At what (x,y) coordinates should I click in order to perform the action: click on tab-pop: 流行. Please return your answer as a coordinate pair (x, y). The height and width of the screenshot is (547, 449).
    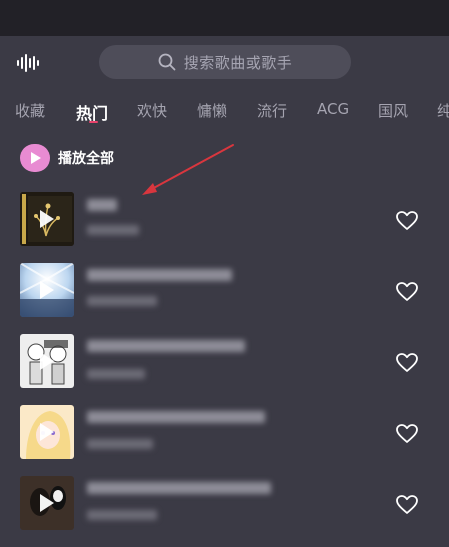
    Looking at the image, I should click on (272, 110).